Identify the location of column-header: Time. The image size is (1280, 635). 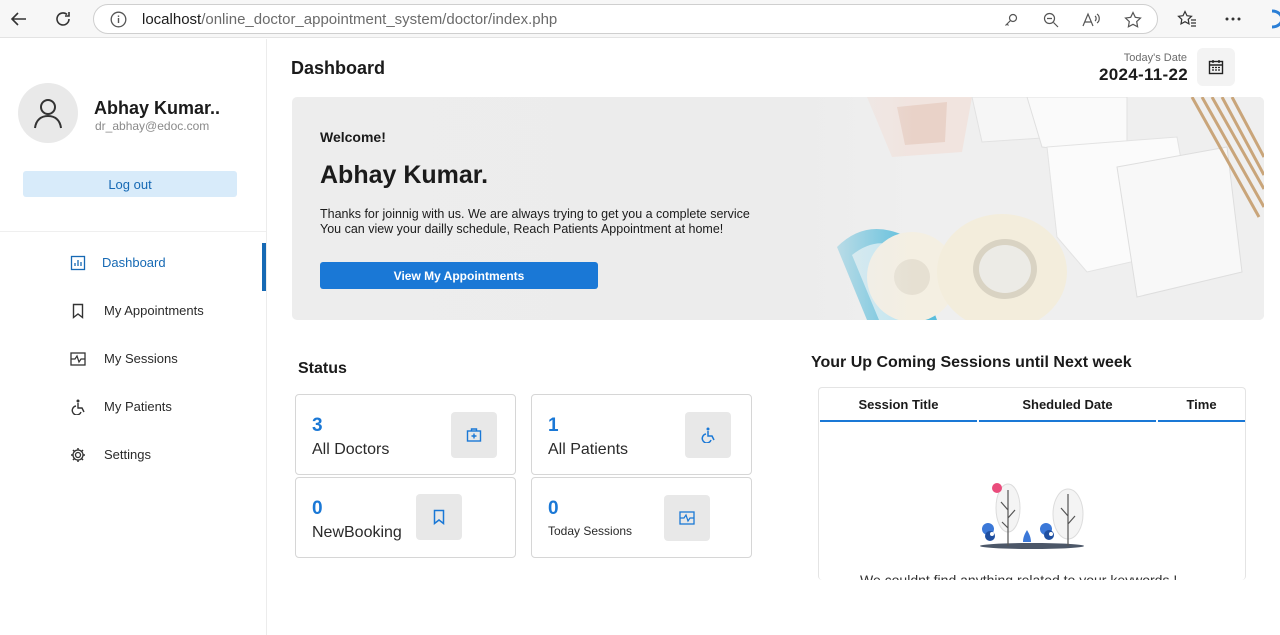
(1201, 405).